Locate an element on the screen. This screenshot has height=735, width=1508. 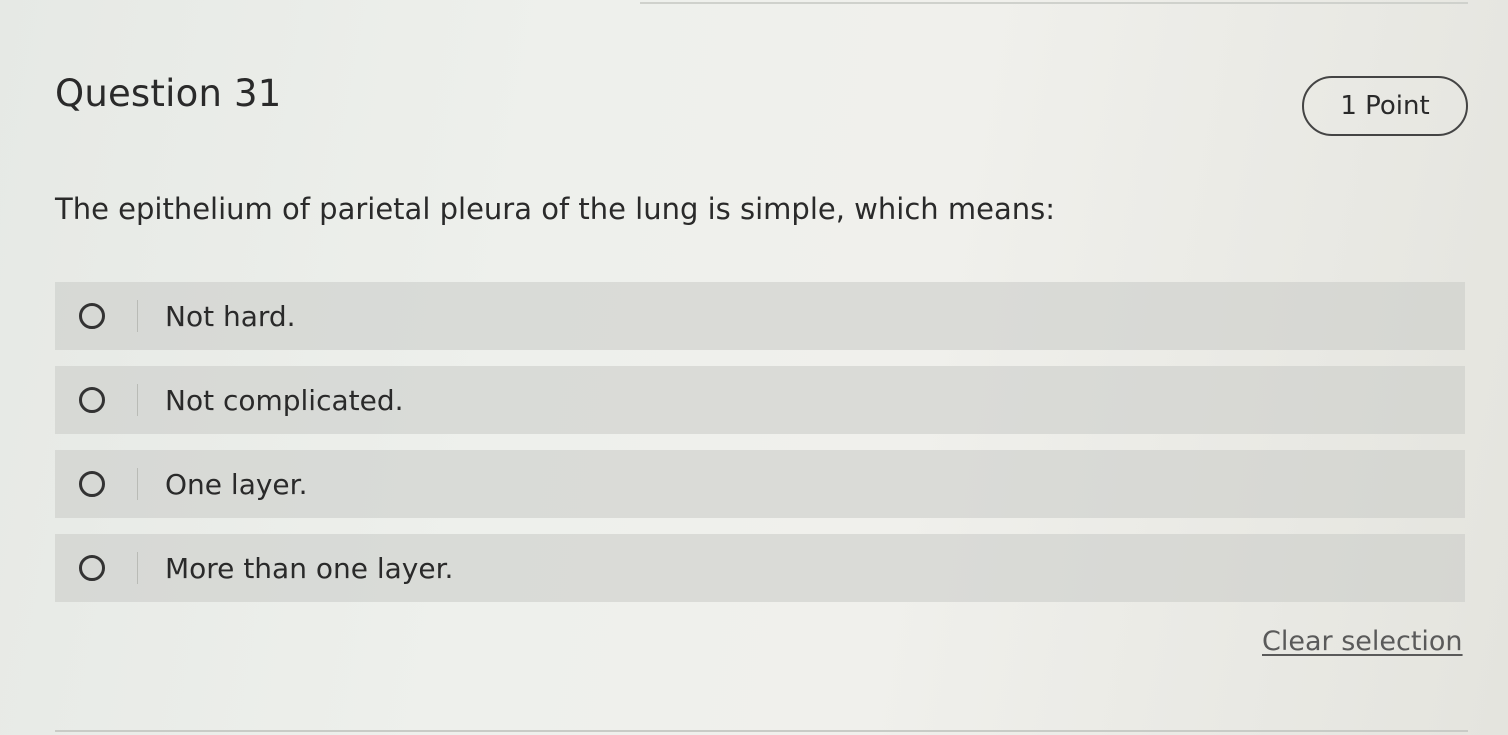
answer-option: One layer. is located at coordinates (760, 484).